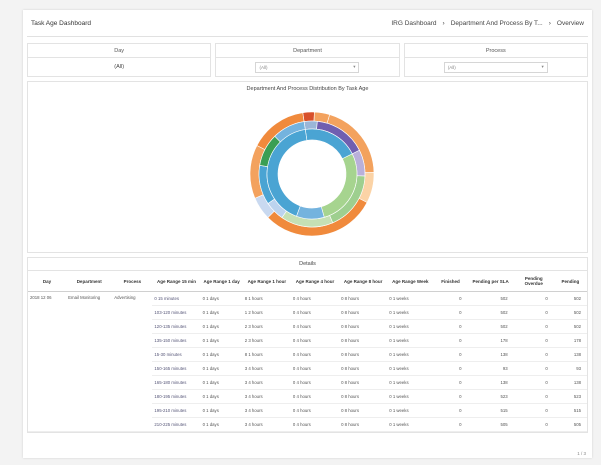 The width and height of the screenshot is (601, 465). What do you see at coordinates (263, 67) in the screenshot?
I see `department-select-value: (All)` at bounding box center [263, 67].